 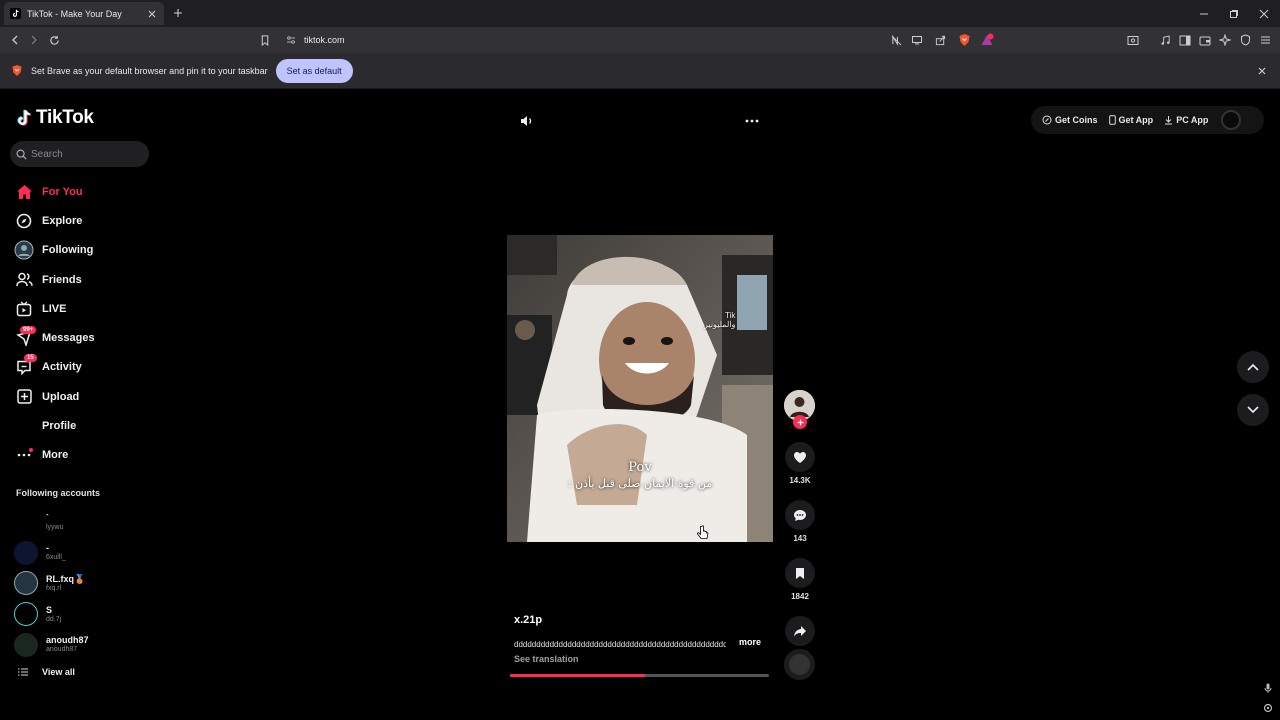 What do you see at coordinates (799, 409) in the screenshot?
I see `author-avatar` at bounding box center [799, 409].